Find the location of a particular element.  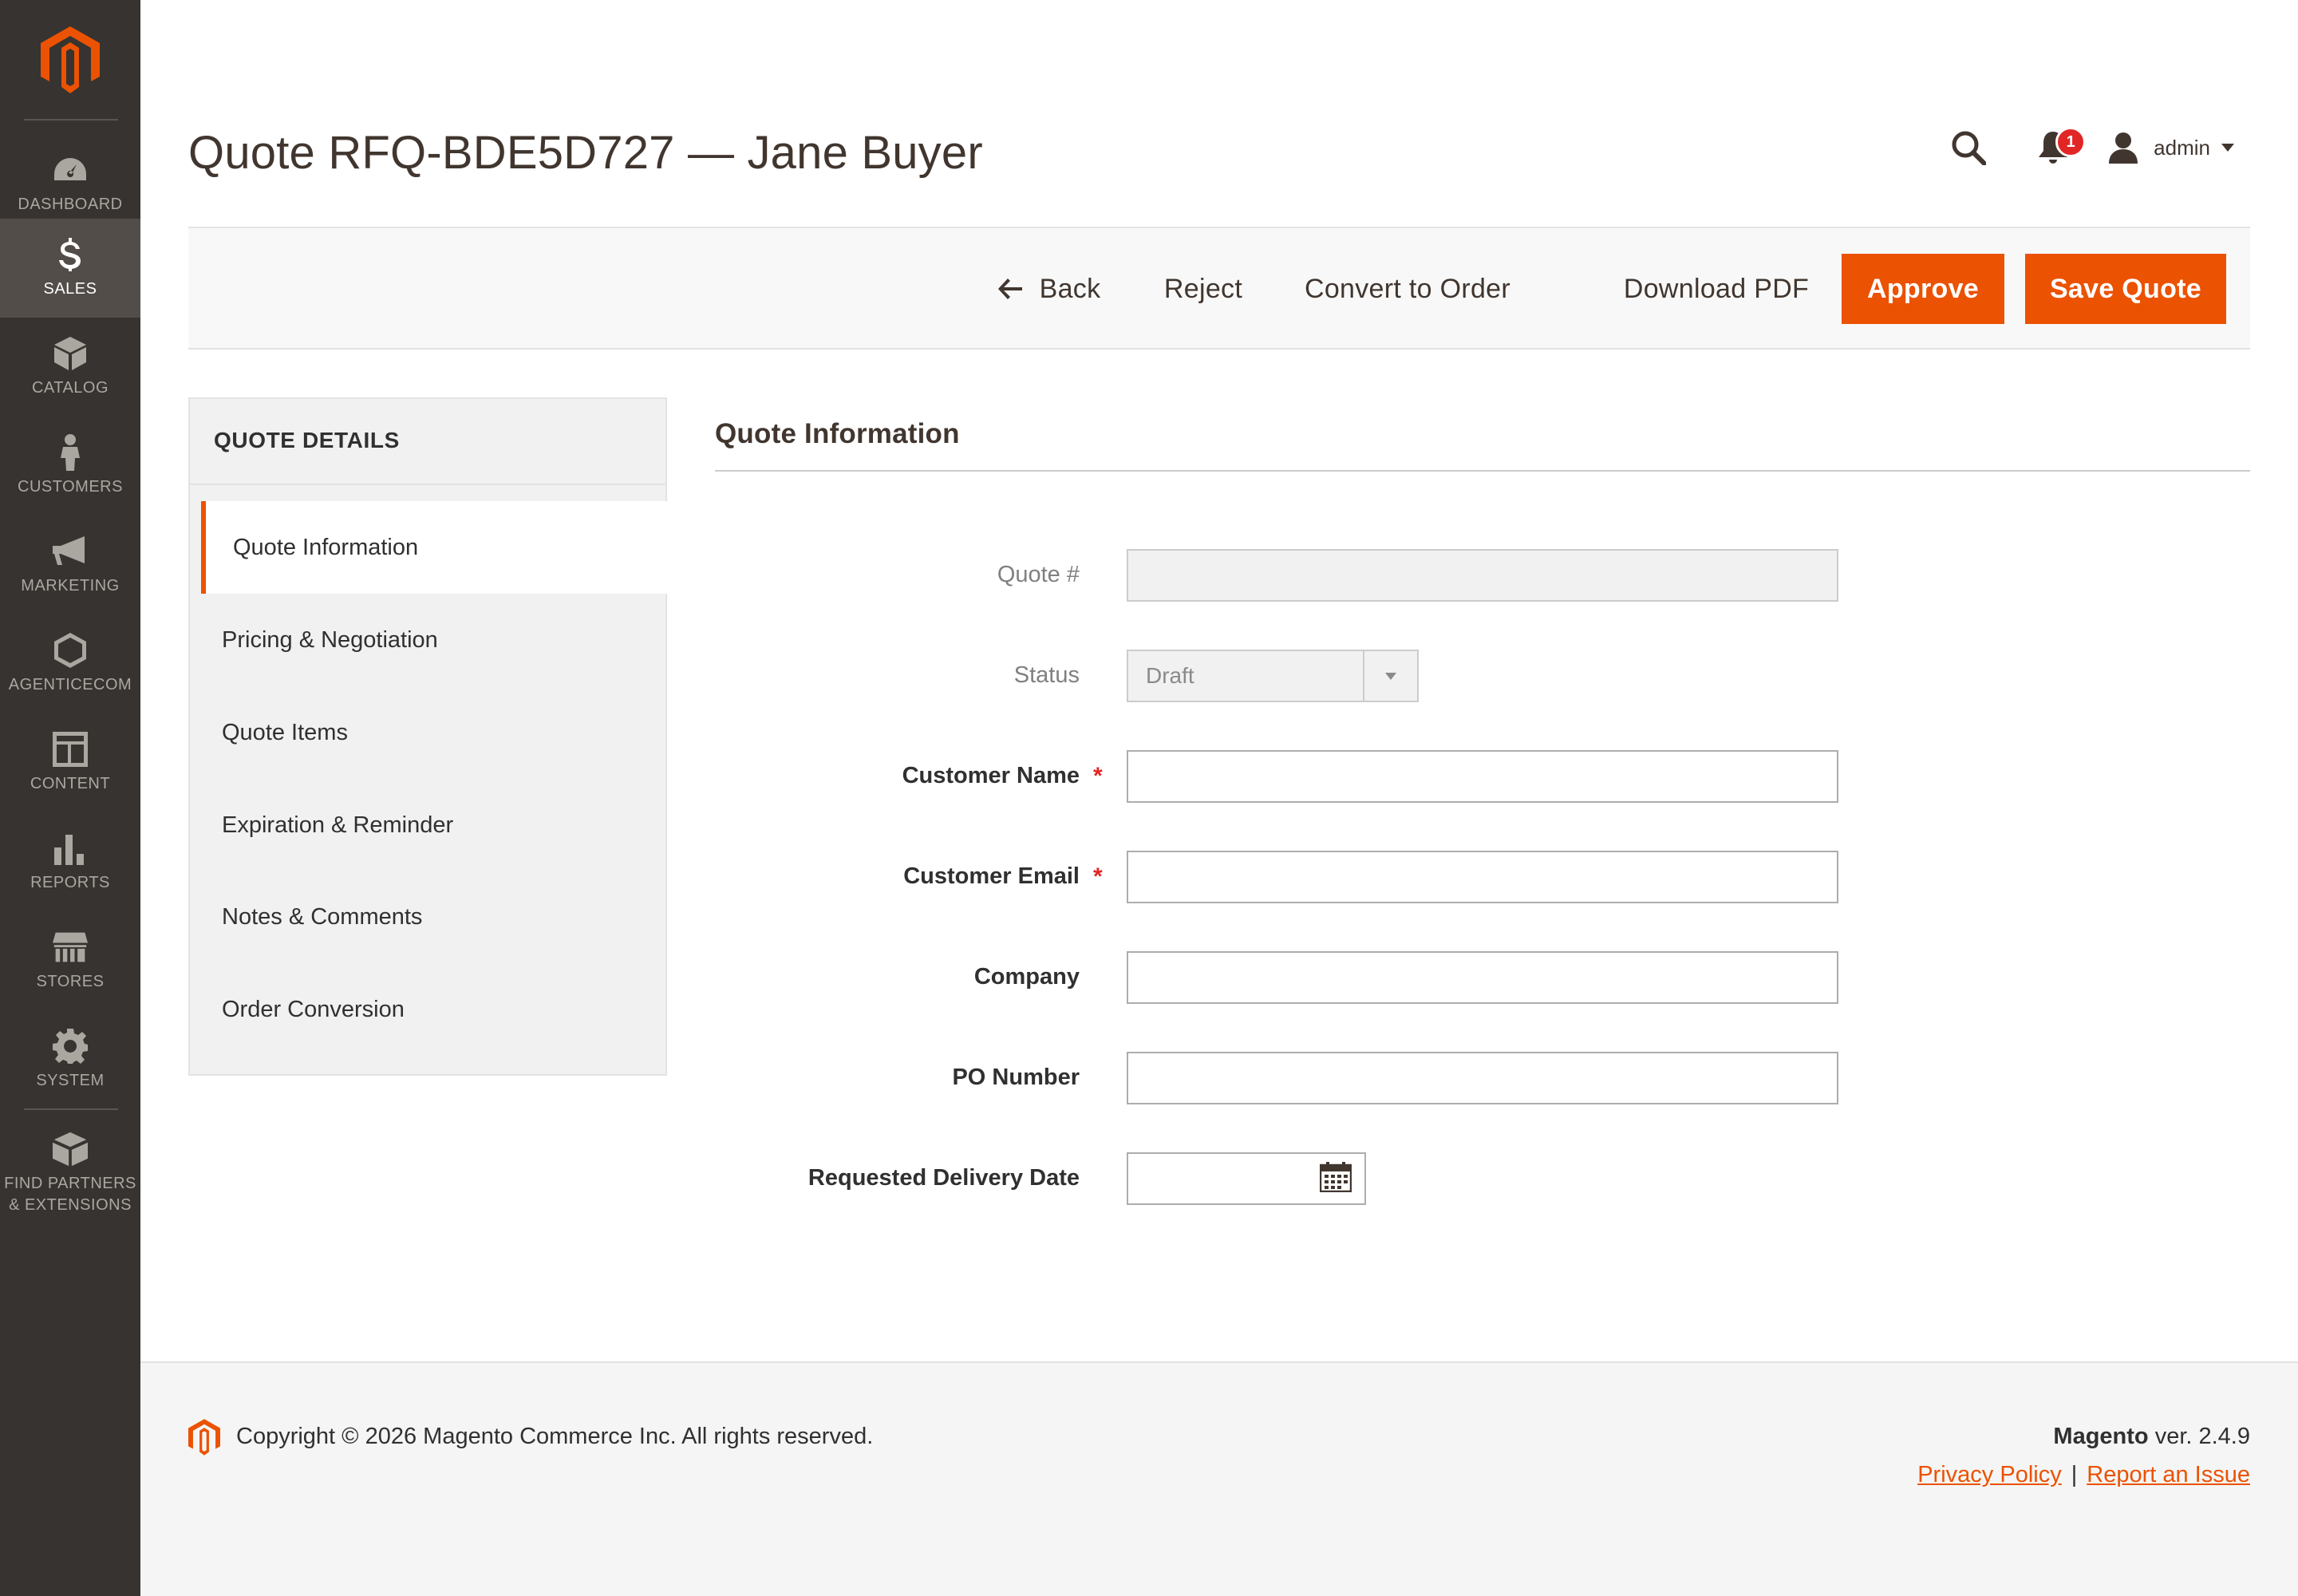

po-number-label: PO Number is located at coordinates (1016, 1077).